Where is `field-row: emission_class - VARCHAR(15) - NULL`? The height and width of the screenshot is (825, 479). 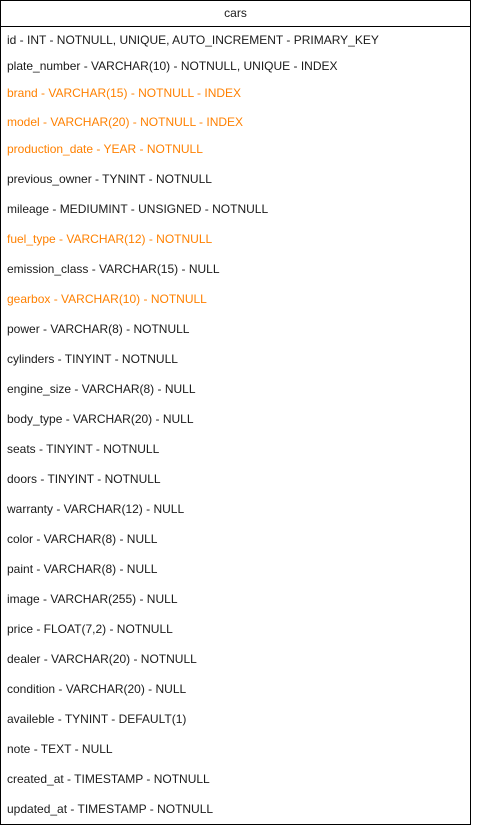
field-row: emission_class - VARCHAR(15) - NULL is located at coordinates (113, 269).